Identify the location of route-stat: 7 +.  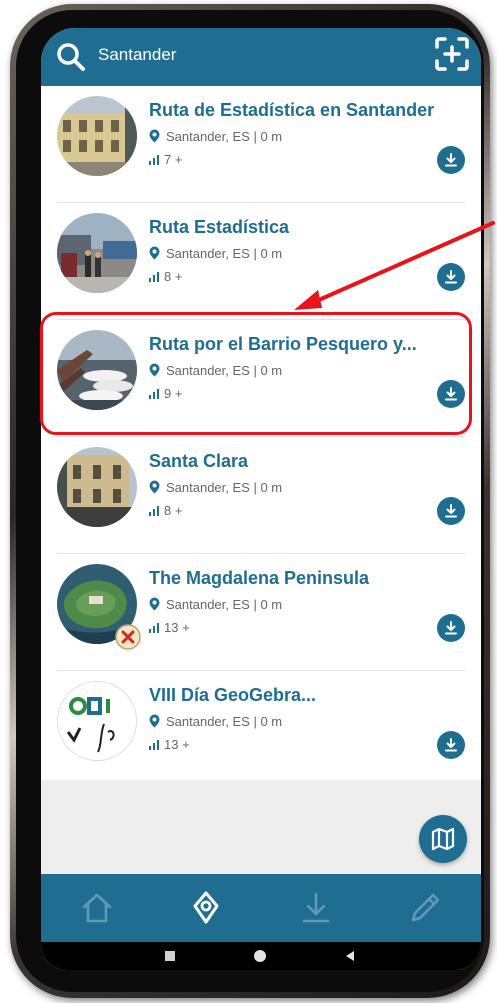
(165, 159).